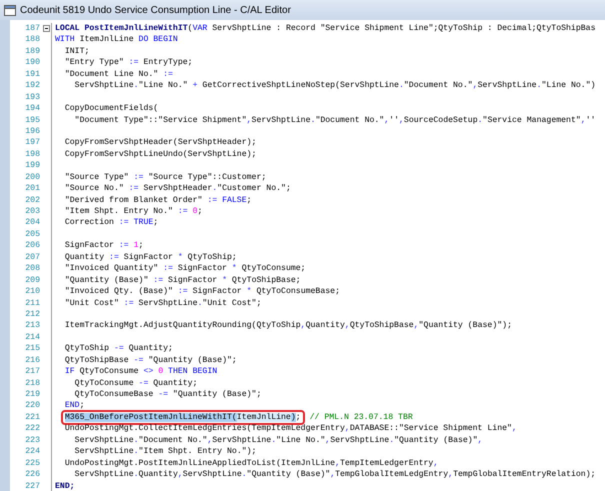 The width and height of the screenshot is (605, 491). What do you see at coordinates (32, 143) in the screenshot?
I see `line-number: 197` at bounding box center [32, 143].